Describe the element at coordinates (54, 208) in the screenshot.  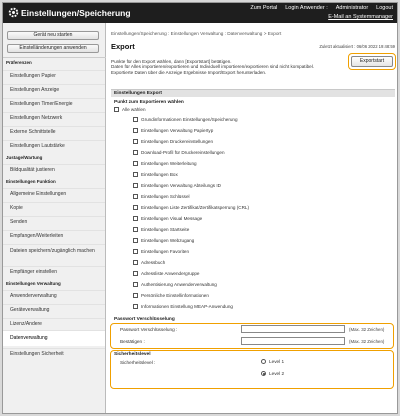
I see `sidebar-item-copy: Kopie` at that location.